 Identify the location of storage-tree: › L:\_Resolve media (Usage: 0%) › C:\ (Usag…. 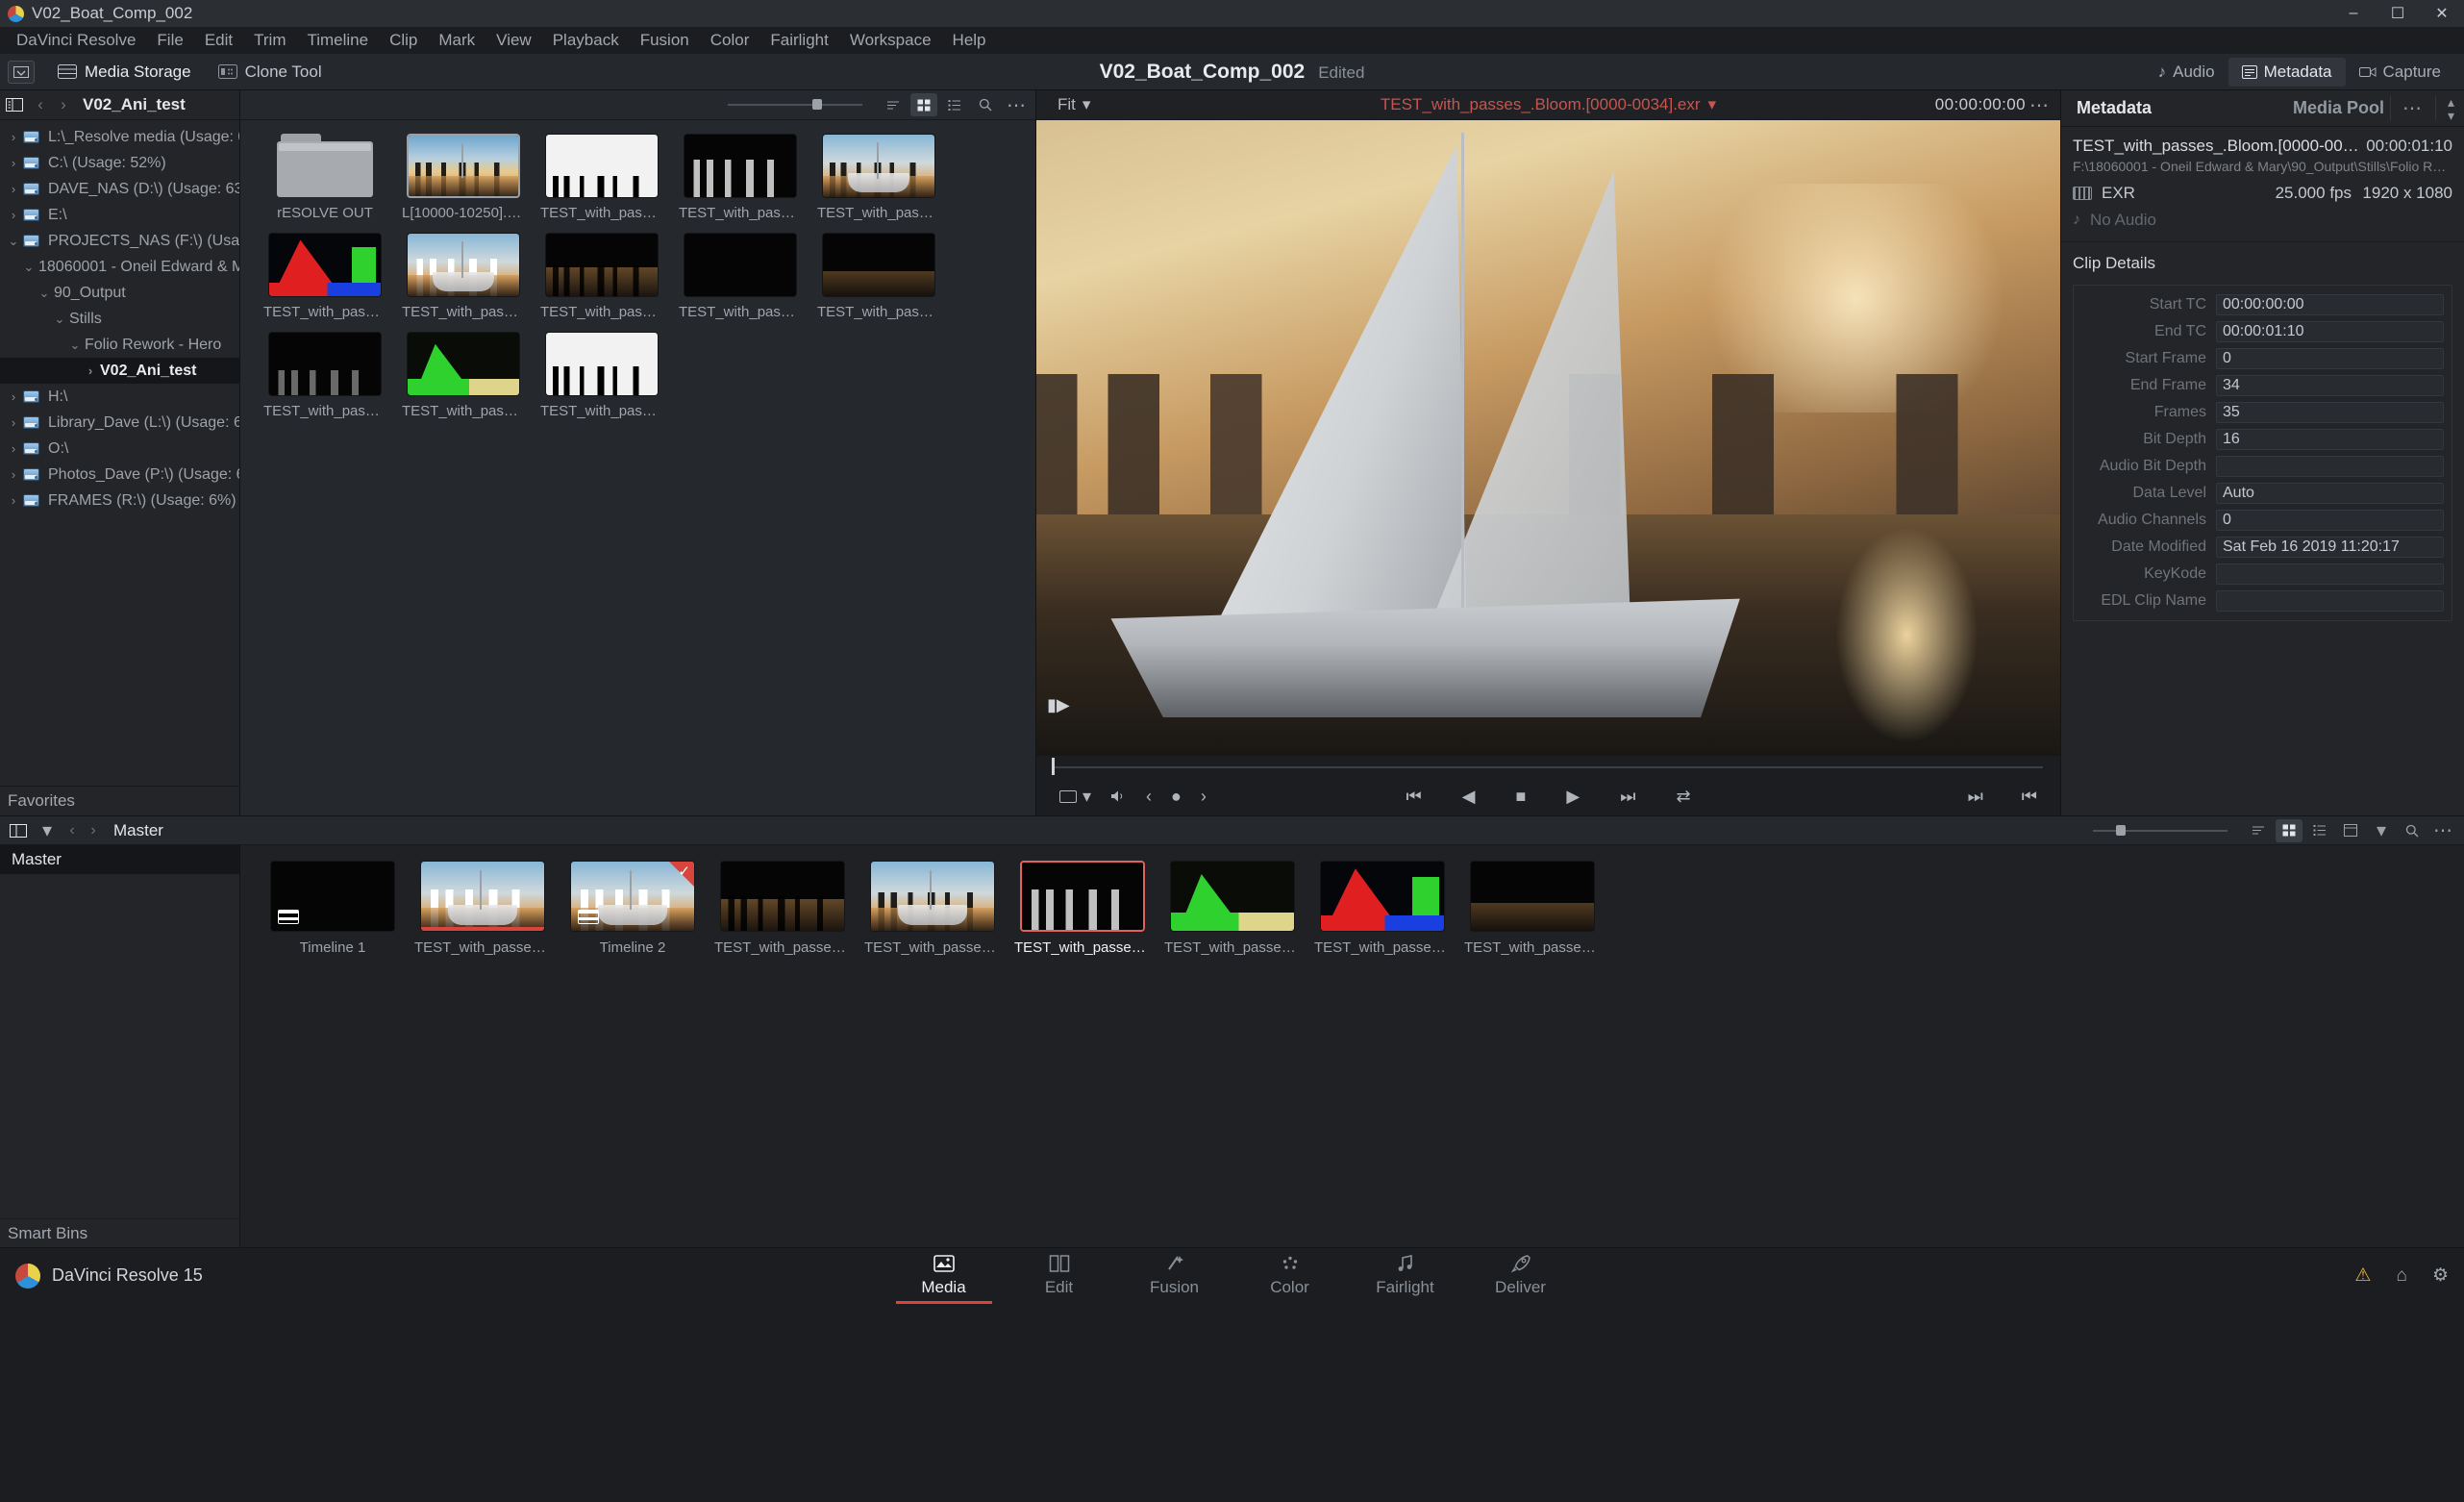
(119, 453).